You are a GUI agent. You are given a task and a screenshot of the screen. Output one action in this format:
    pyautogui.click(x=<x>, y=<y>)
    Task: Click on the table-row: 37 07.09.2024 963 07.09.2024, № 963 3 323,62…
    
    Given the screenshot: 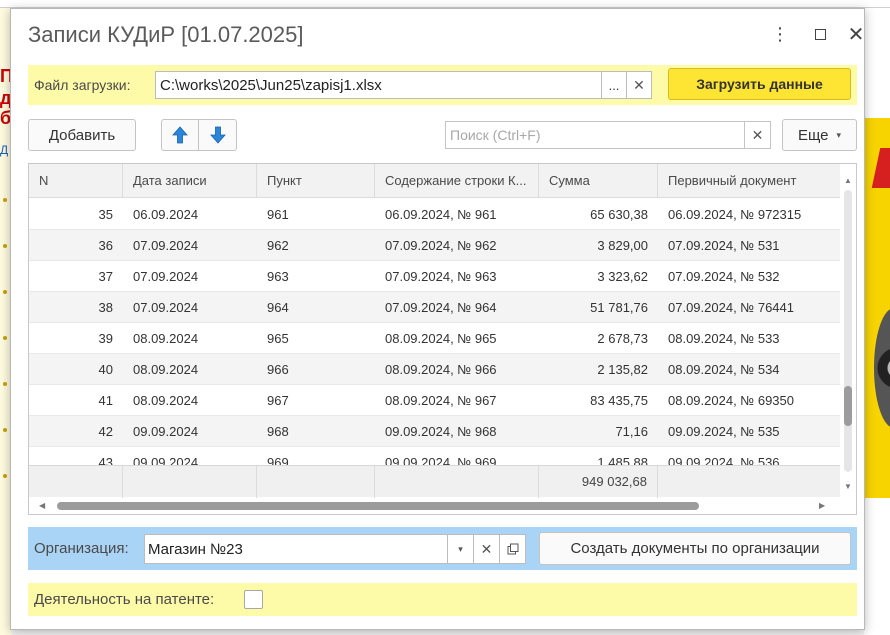 What is the action you would take?
    pyautogui.click(x=434, y=276)
    